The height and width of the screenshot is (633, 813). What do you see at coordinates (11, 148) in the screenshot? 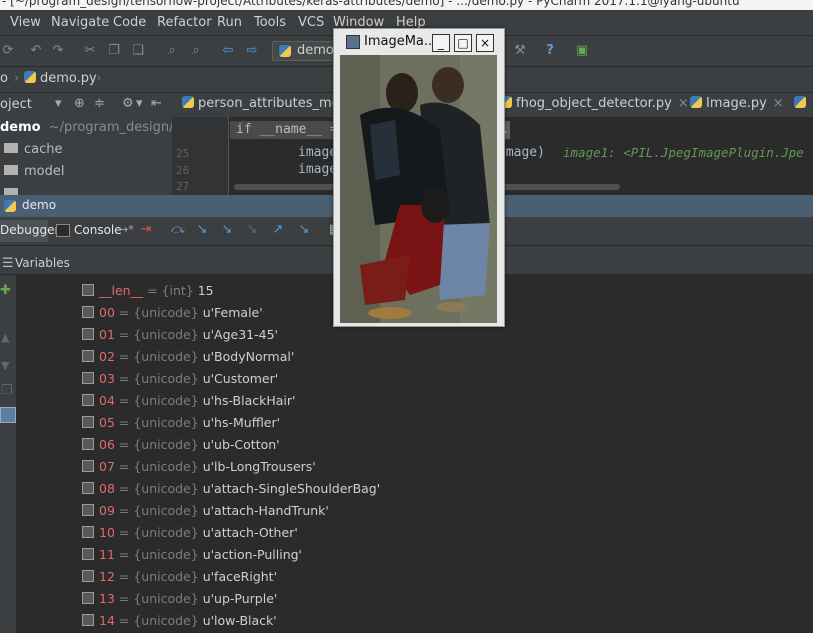
I see `folder-icon` at bounding box center [11, 148].